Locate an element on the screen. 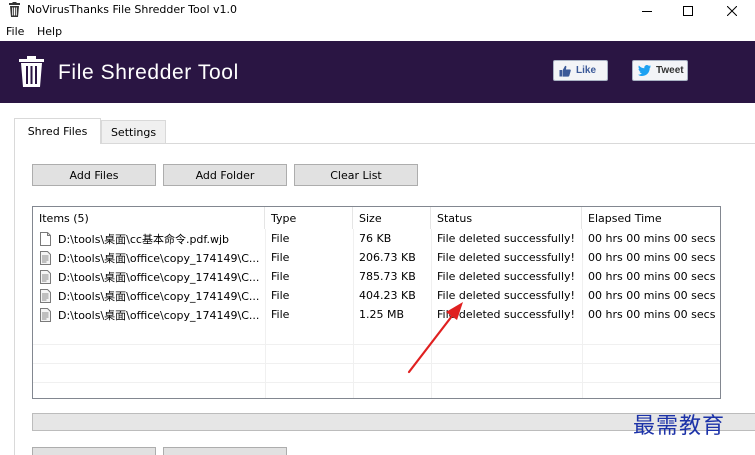 The height and width of the screenshot is (455, 755). tab-label: Settings is located at coordinates (133, 132).